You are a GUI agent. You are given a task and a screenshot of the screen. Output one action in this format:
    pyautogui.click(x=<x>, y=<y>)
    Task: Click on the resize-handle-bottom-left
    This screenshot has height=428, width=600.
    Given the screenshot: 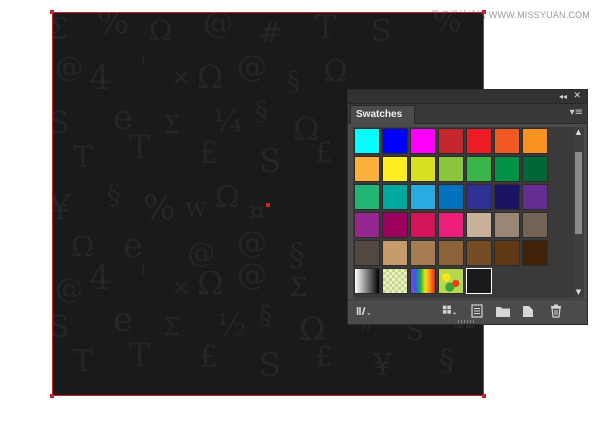 What is the action you would take?
    pyautogui.click(x=52, y=396)
    